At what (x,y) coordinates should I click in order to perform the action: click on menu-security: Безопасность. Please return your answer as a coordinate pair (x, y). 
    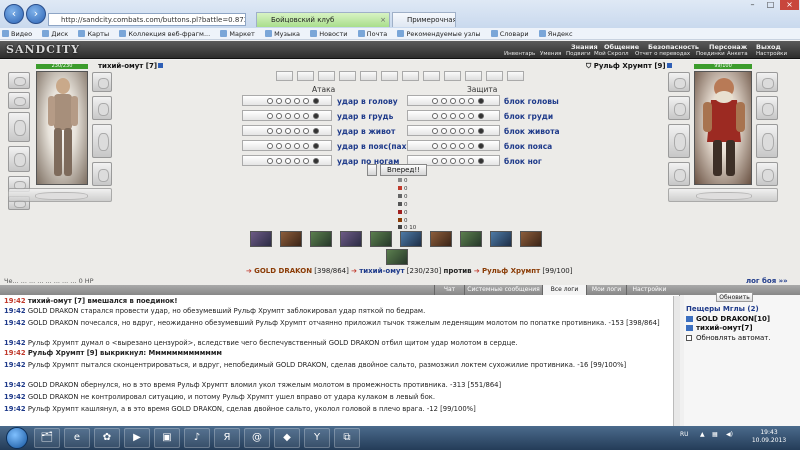
    Looking at the image, I should click on (673, 47).